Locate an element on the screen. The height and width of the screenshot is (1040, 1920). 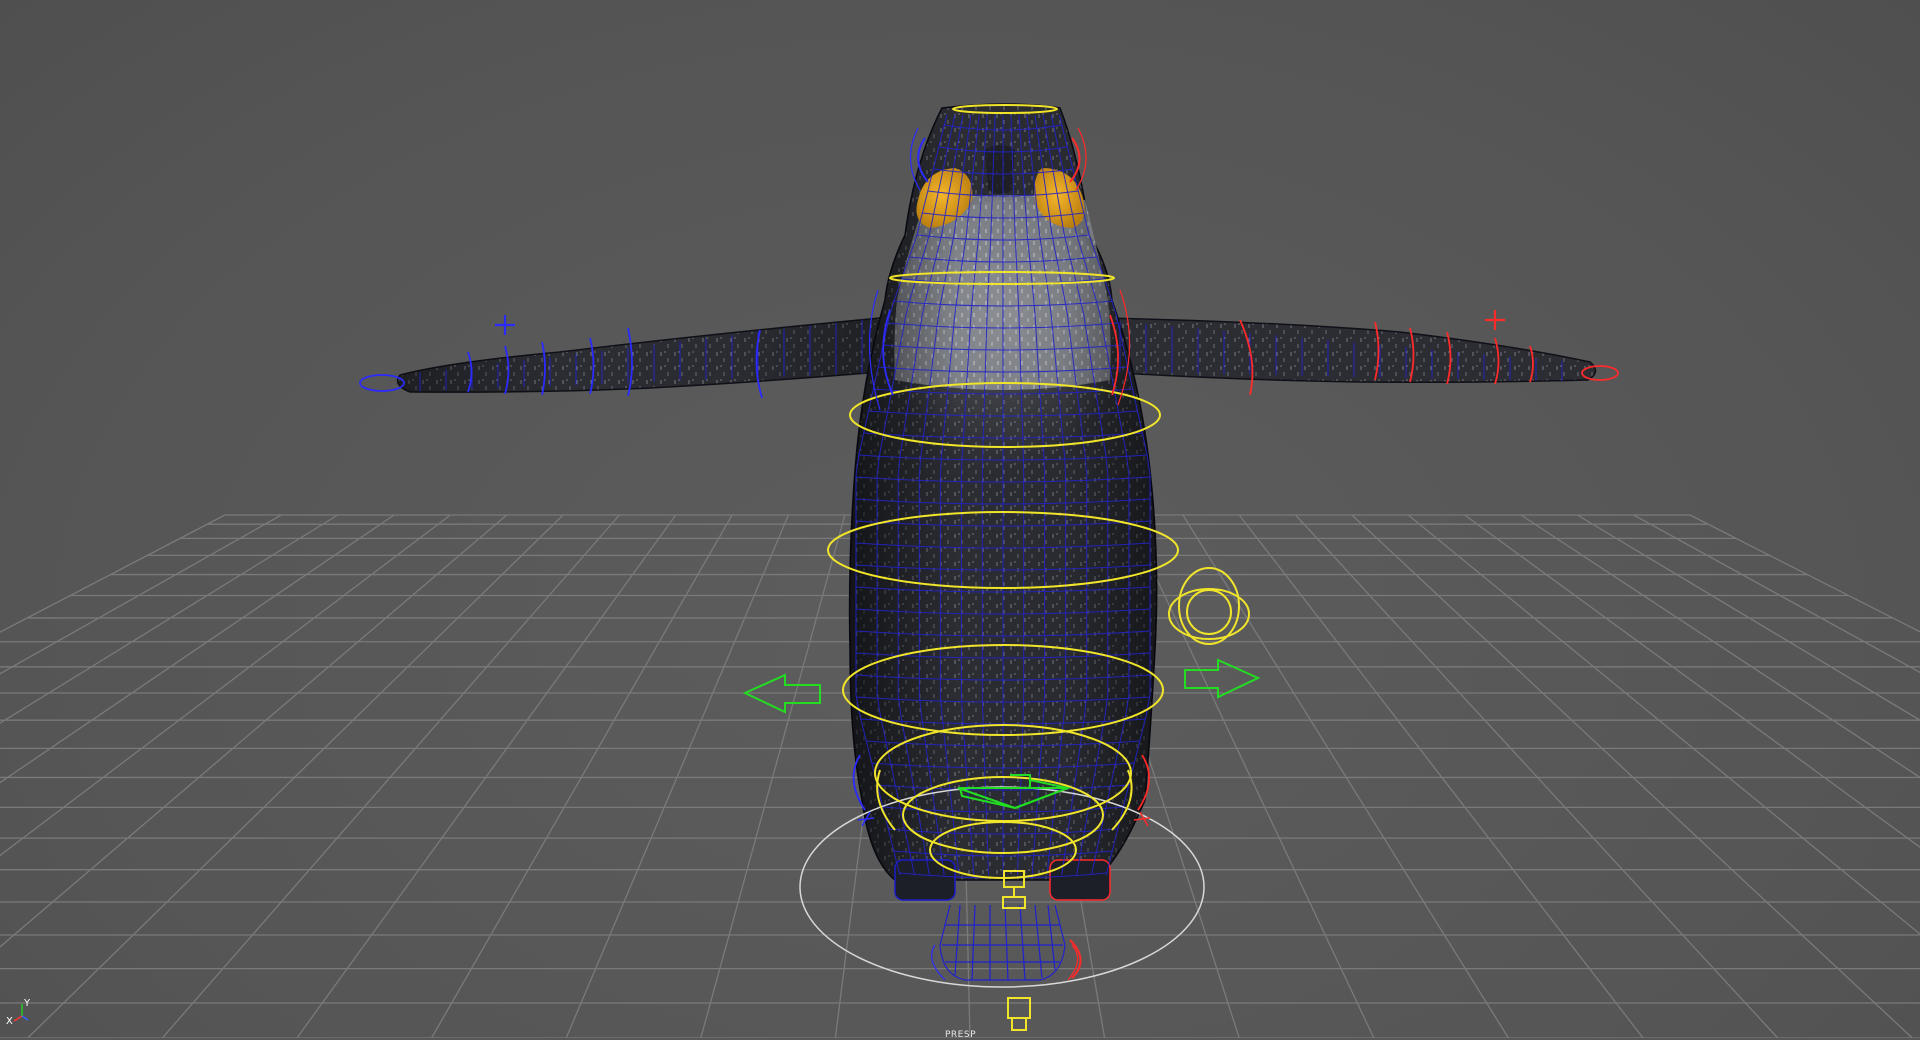
look-at-control is located at coordinates (1209, 606).